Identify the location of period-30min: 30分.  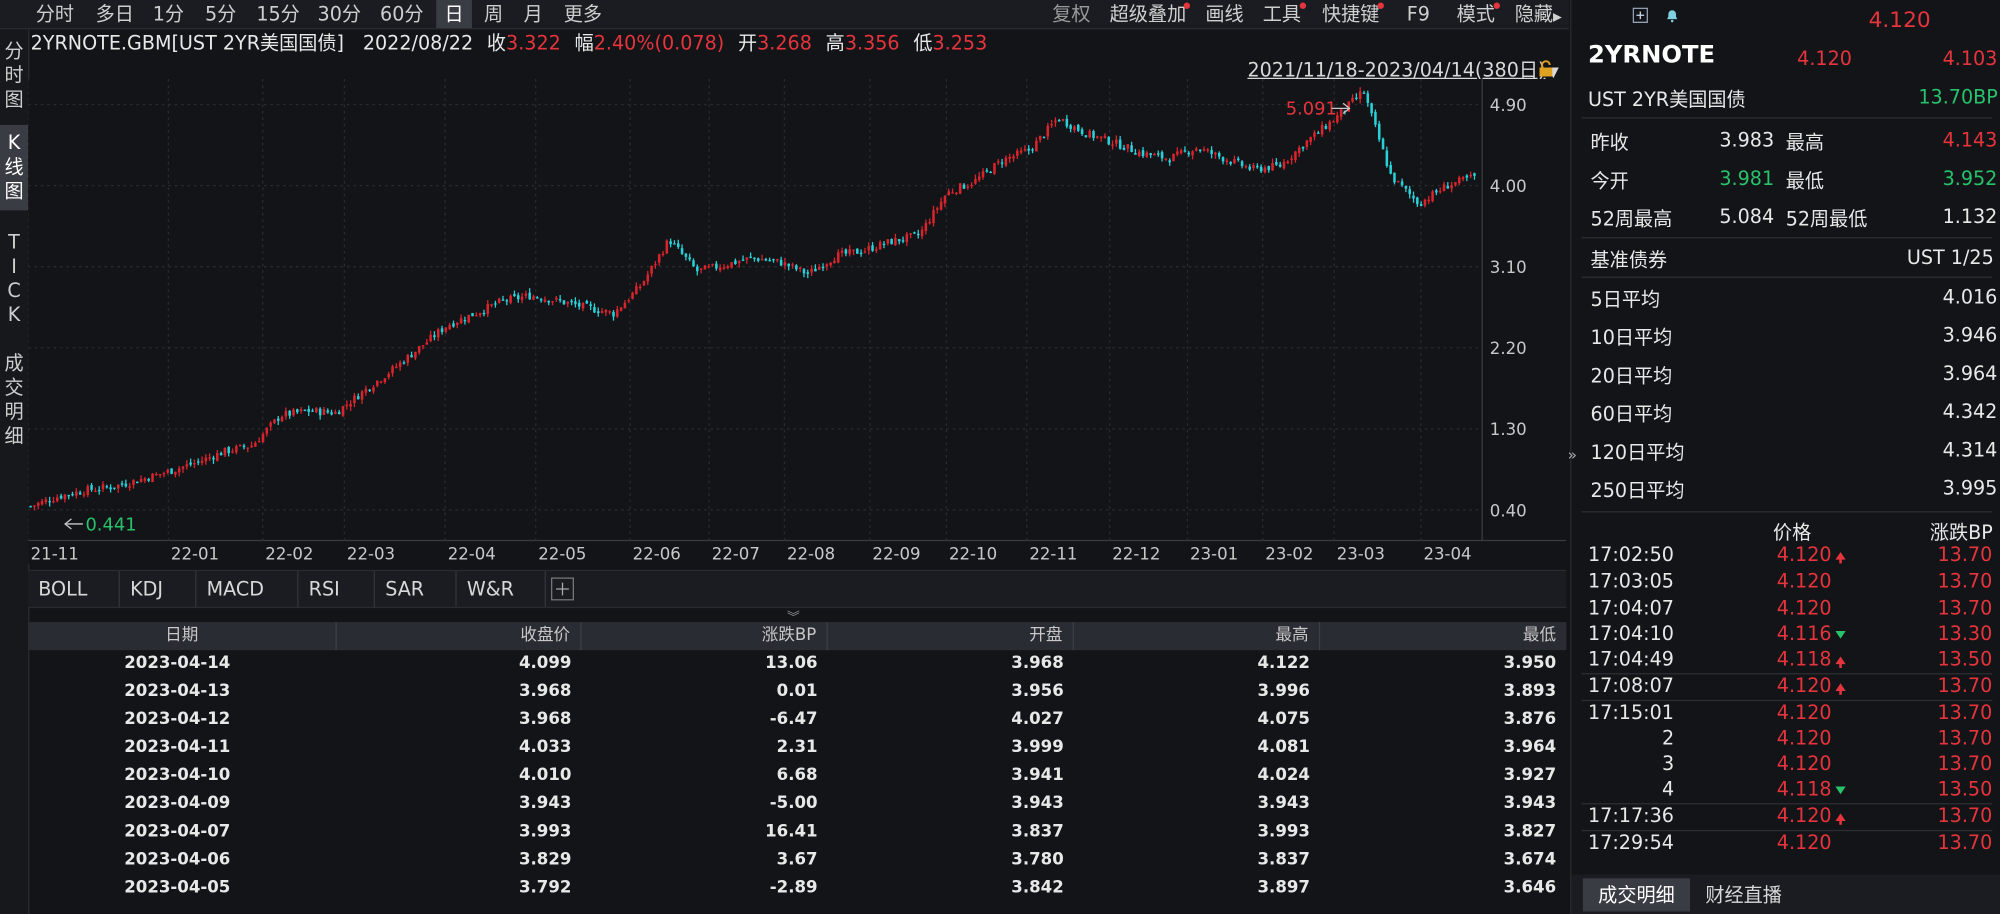
(339, 14).